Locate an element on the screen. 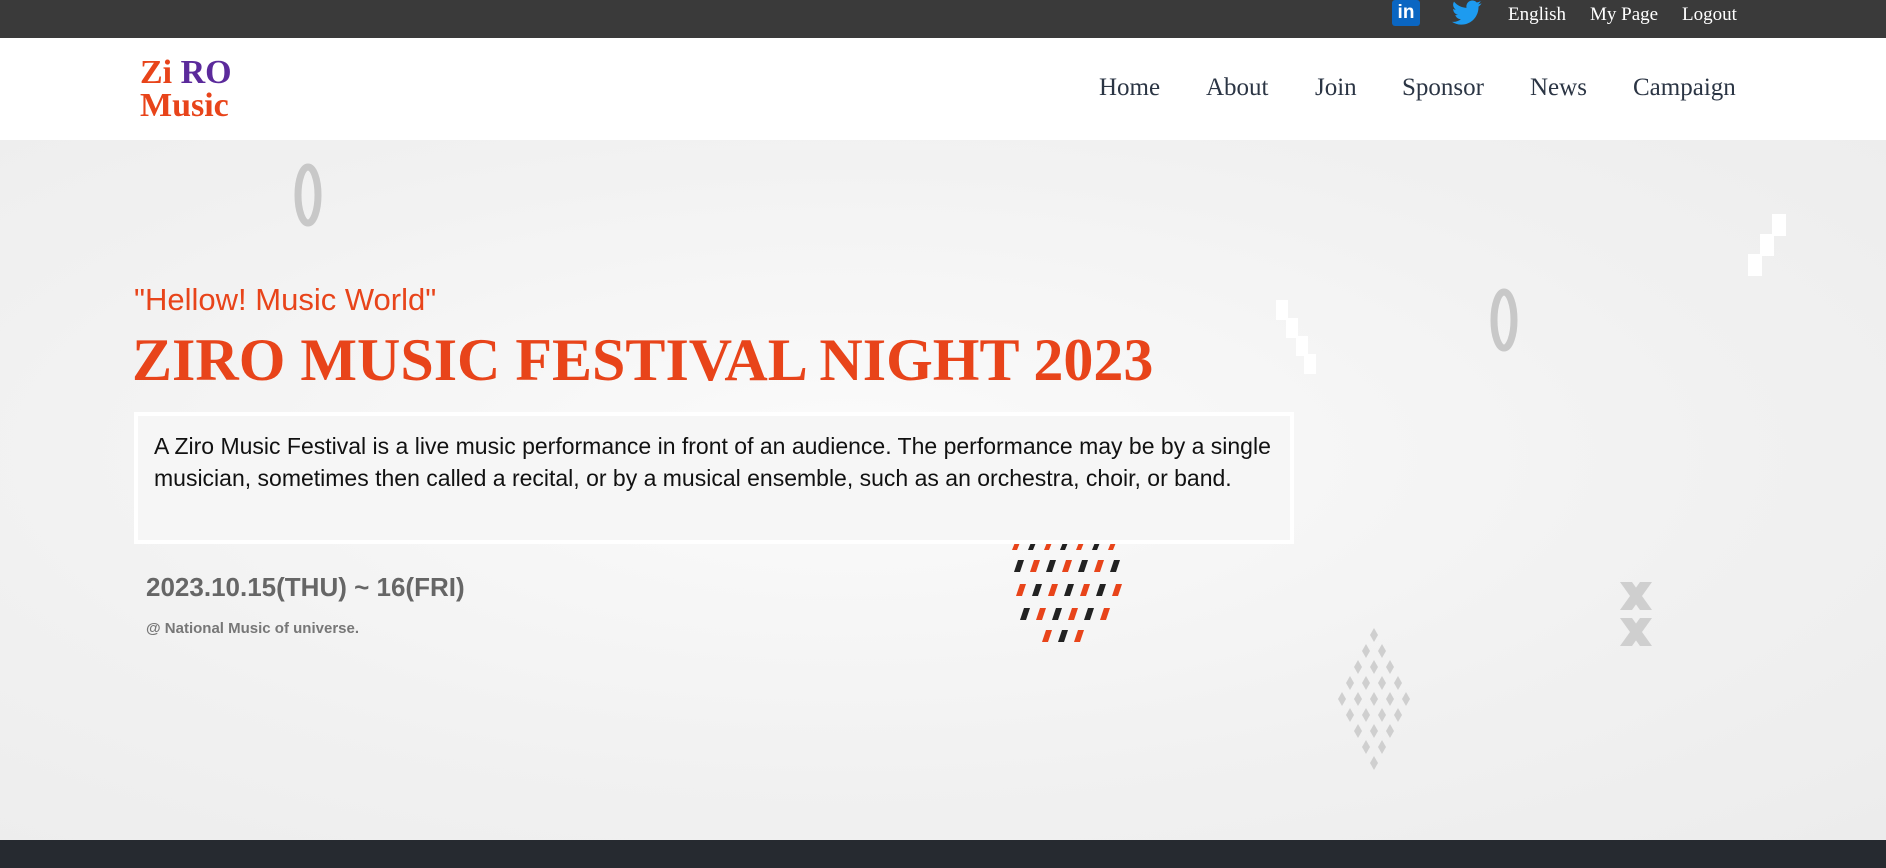 Image resolution: width=1886 pixels, height=868 pixels. festival-dates: 2023.10.15(THU) ~ 16(FRI) is located at coordinates (305, 587).